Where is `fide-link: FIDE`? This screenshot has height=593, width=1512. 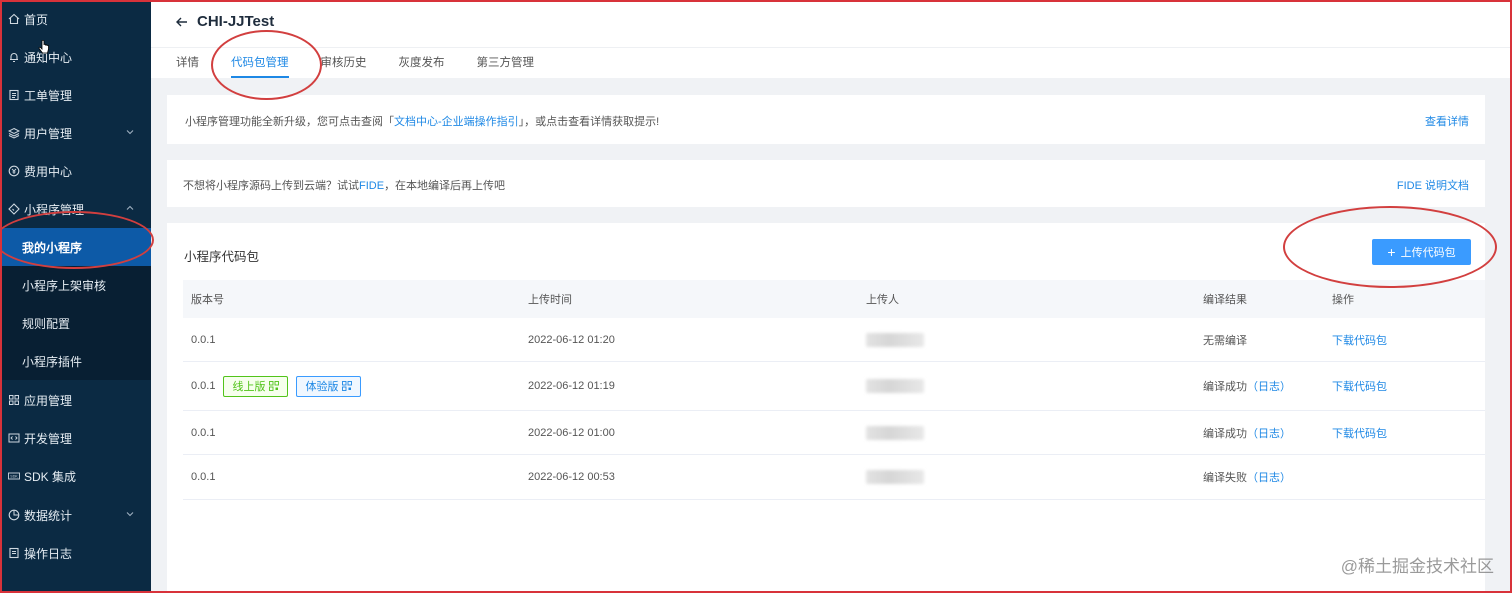
fide-link: FIDE is located at coordinates (371, 186).